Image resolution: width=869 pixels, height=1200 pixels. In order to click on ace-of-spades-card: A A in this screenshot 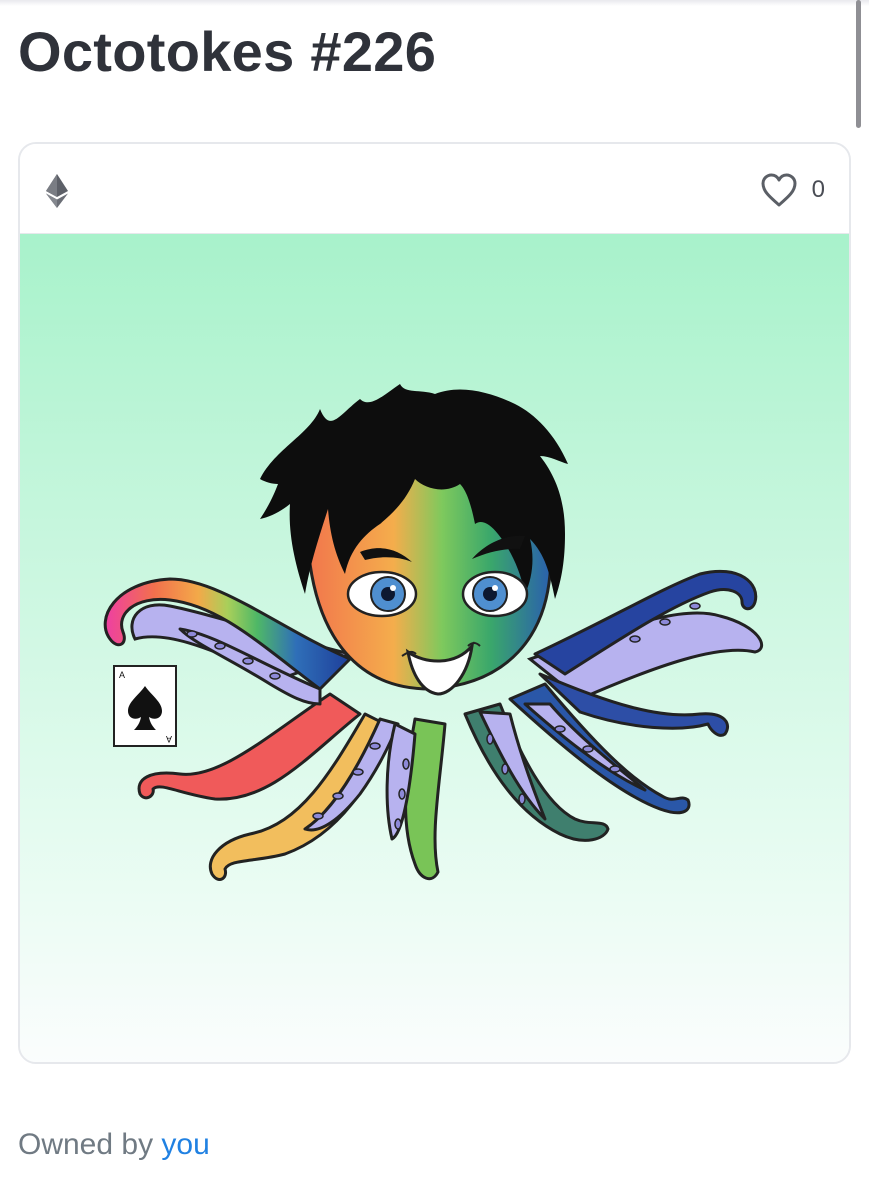, I will do `click(145, 706)`.